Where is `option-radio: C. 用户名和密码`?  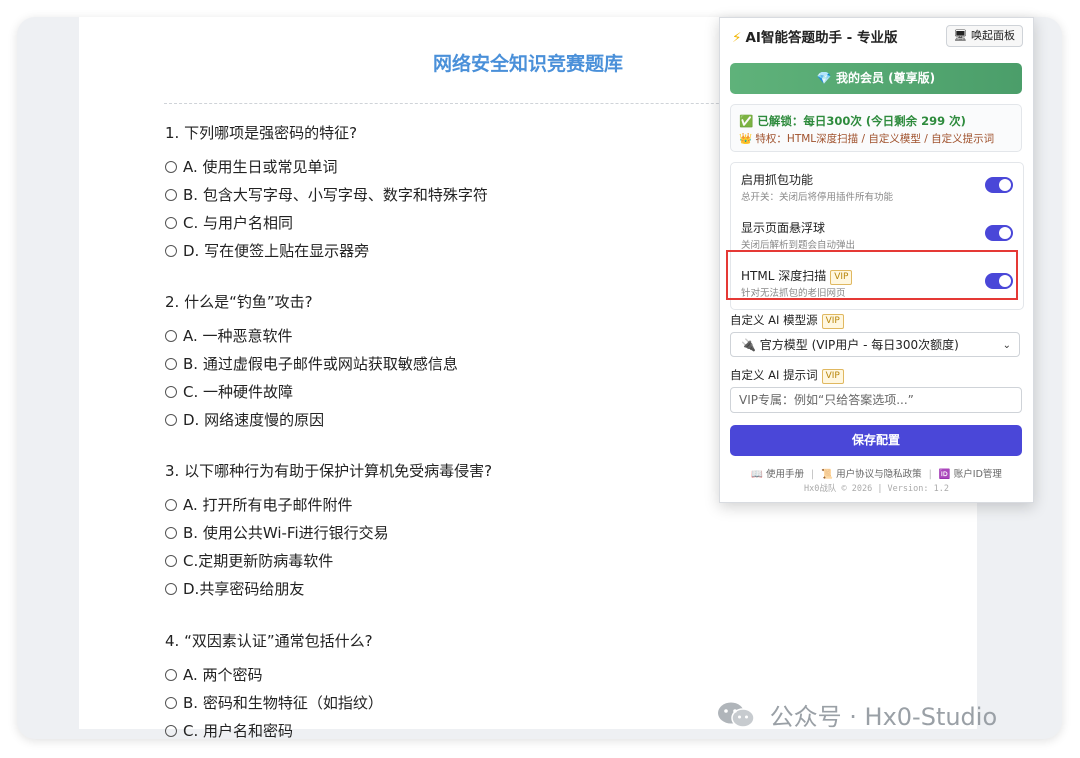 option-radio: C. 用户名和密码 is located at coordinates (274, 728).